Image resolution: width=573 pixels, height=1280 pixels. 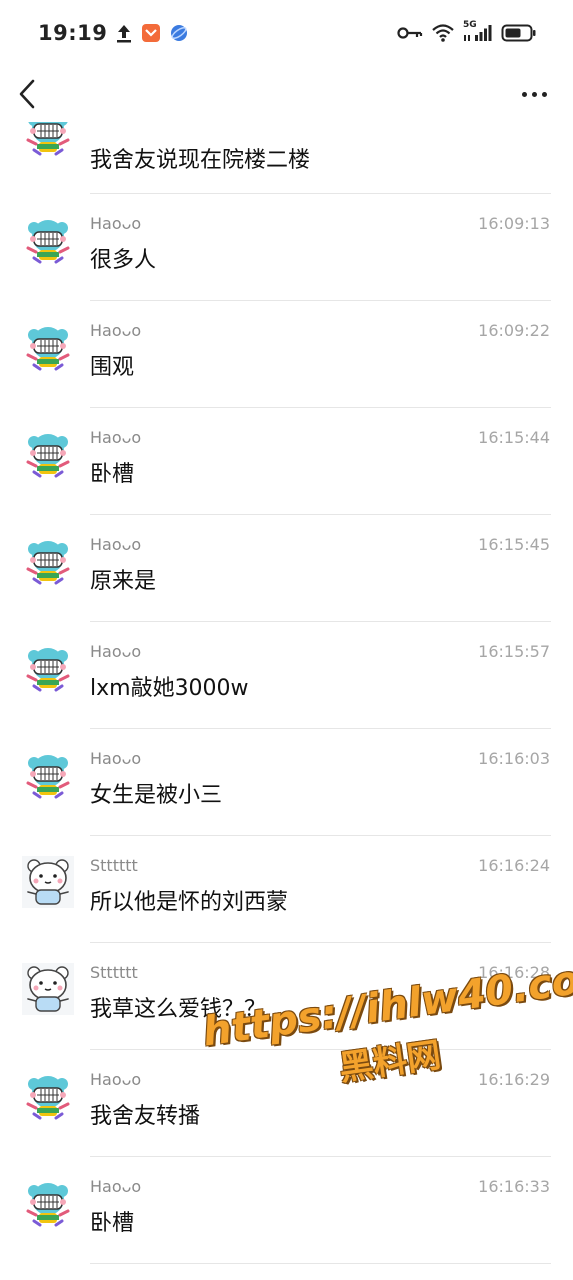 I want to click on app-shield-icon, so click(x=151, y=33).